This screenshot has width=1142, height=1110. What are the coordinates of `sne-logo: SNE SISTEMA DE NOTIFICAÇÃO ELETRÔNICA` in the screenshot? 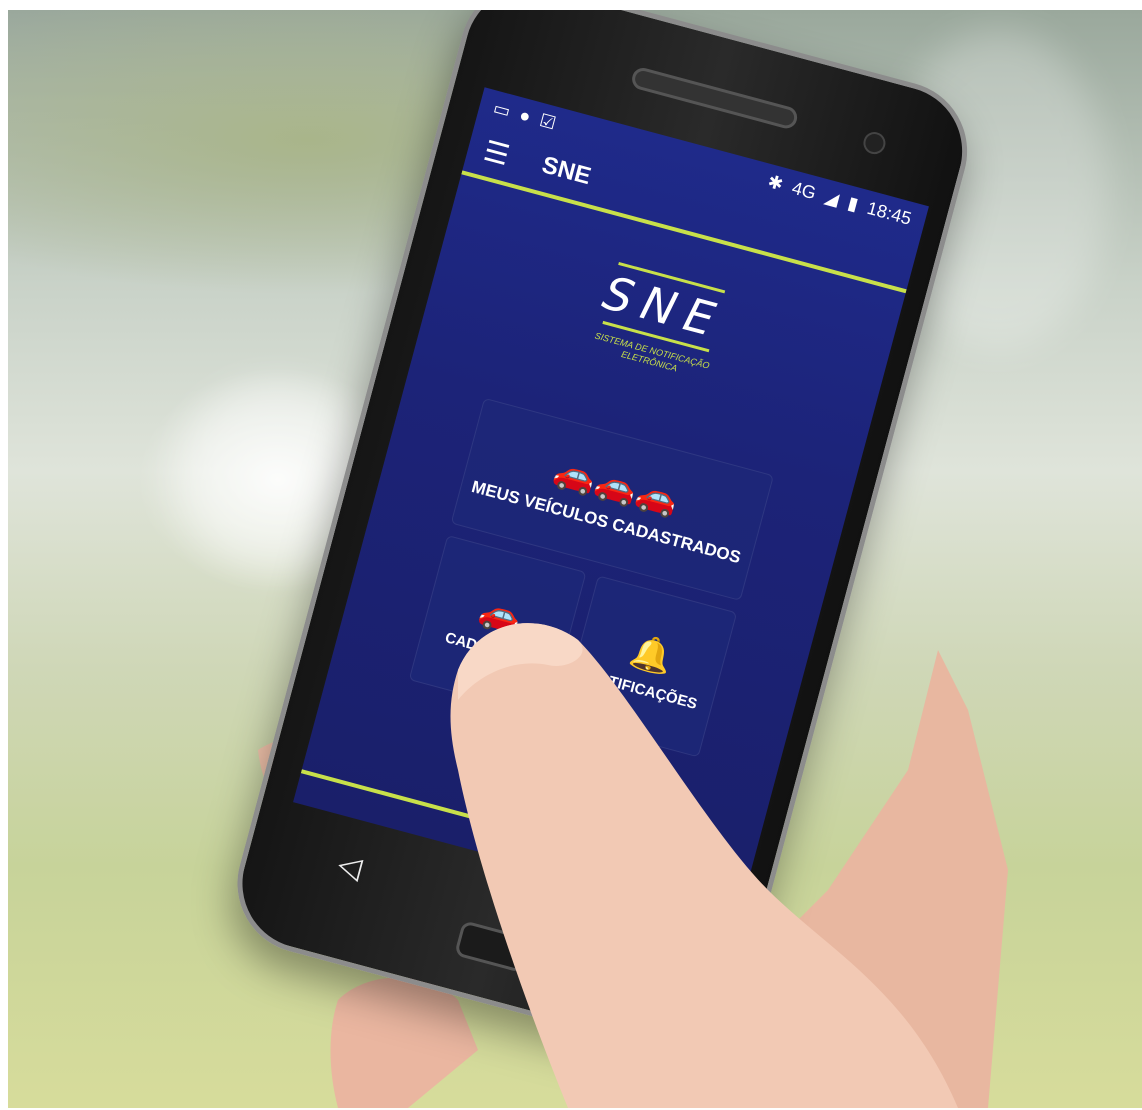 It's located at (657, 331).